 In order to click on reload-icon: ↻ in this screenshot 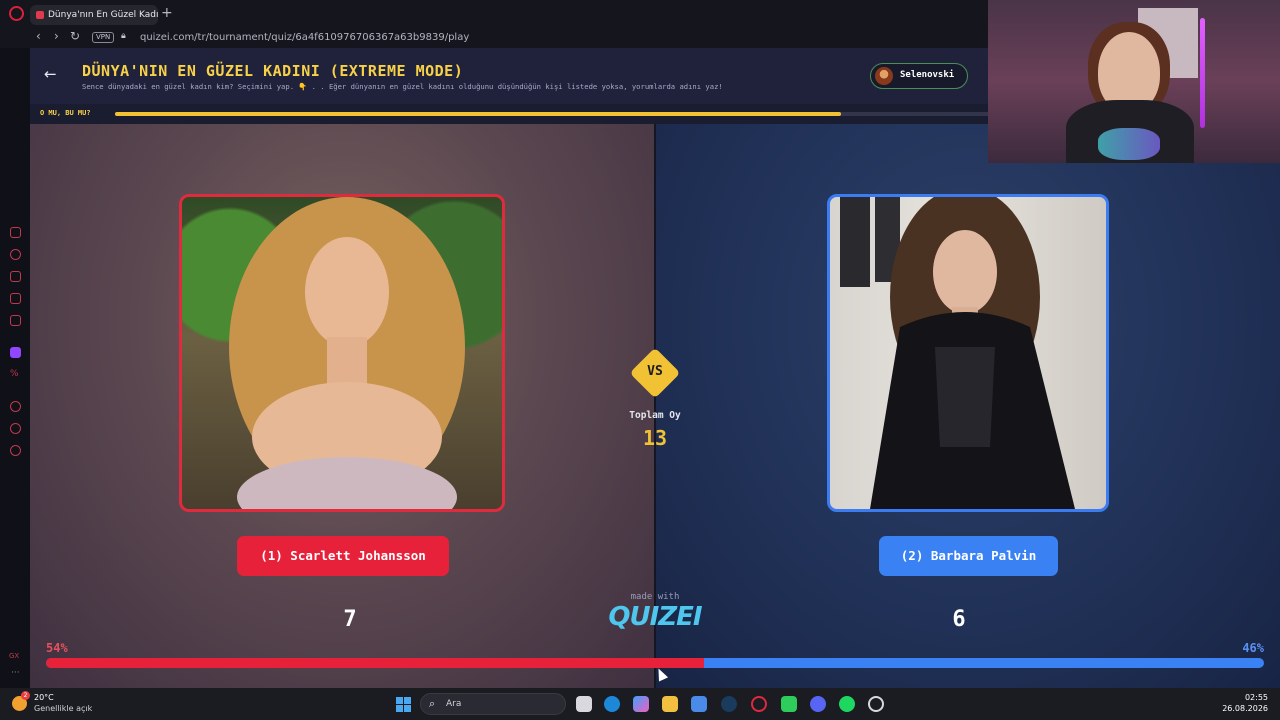, I will do `click(75, 36)`.